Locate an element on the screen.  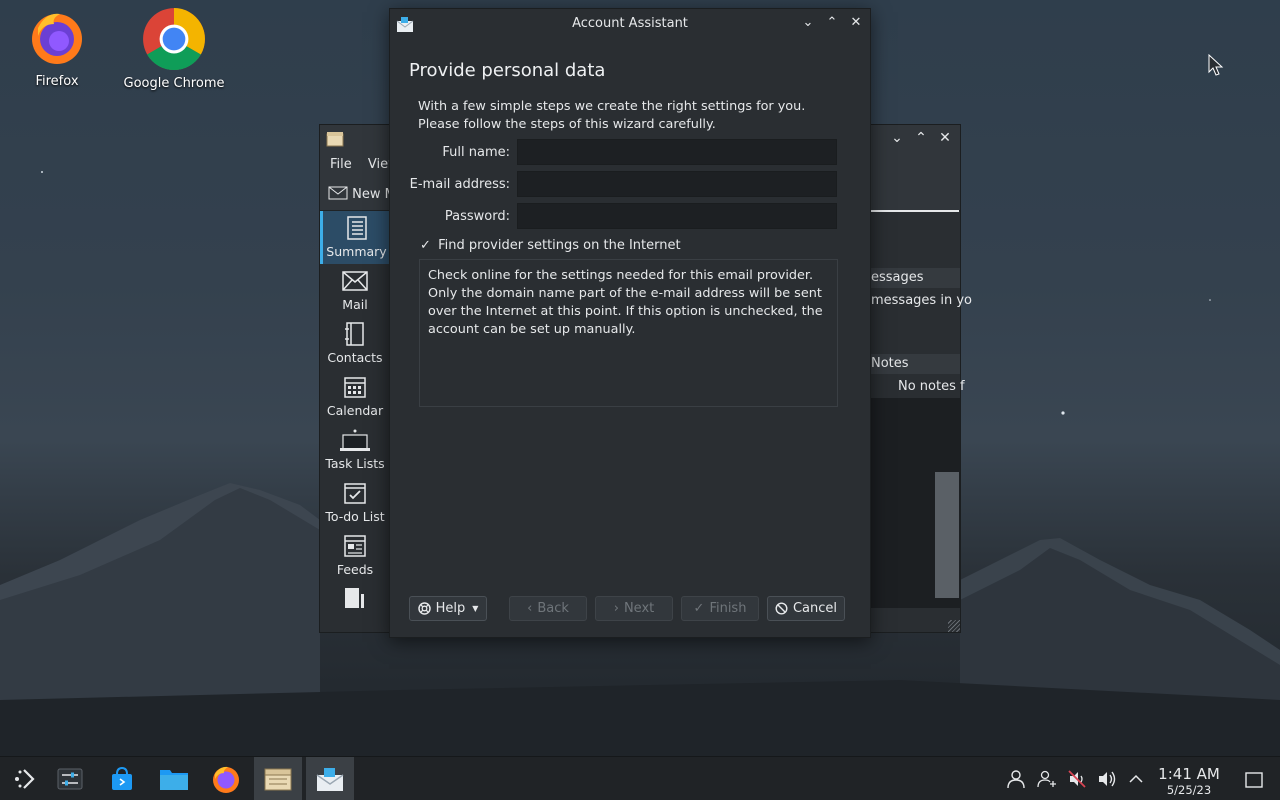
taskbar-discover is located at coordinates (122, 778).